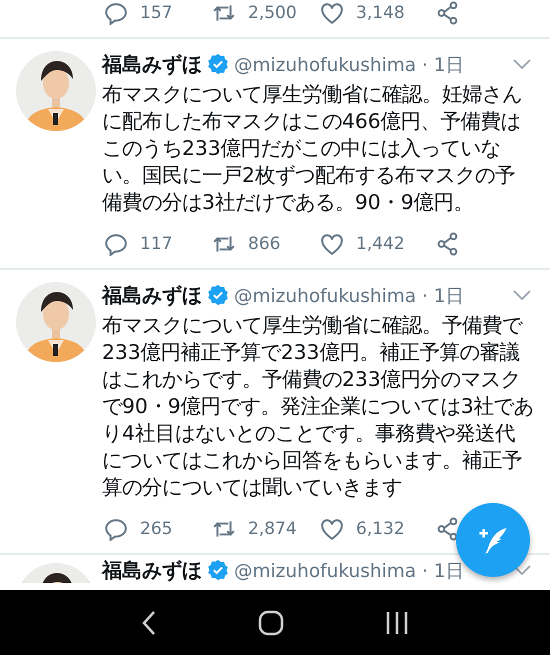  Describe the element at coordinates (380, 244) in the screenshot. I see `like-count: 1,442` at that location.